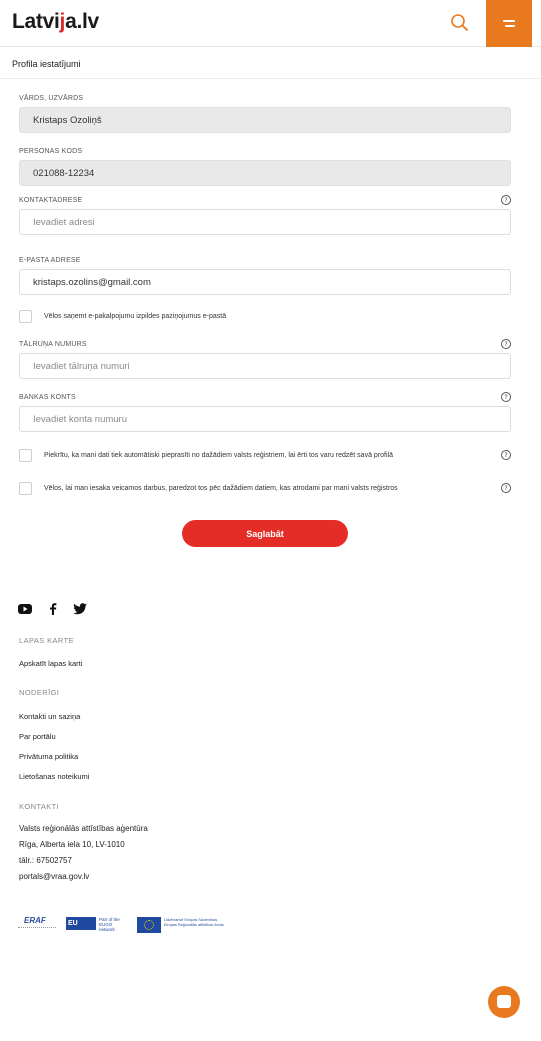 The height and width of the screenshot is (1041, 541). Describe the element at coordinates (54, 776) in the screenshot. I see `terms-of-use-link: Lietošanas noteikumi` at that location.